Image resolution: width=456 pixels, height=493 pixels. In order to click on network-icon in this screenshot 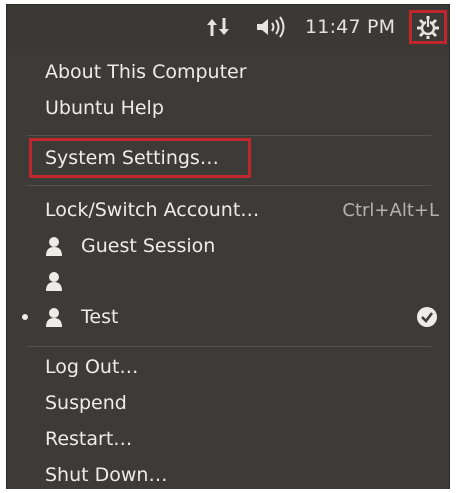, I will do `click(219, 27)`.